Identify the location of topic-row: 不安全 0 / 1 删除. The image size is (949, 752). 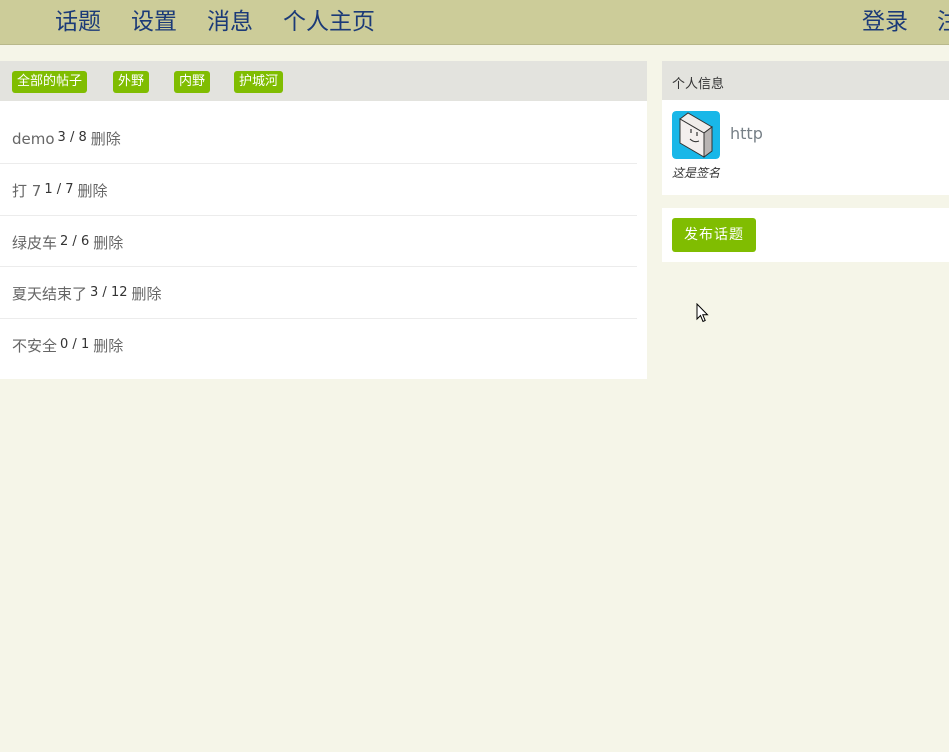
(318, 345).